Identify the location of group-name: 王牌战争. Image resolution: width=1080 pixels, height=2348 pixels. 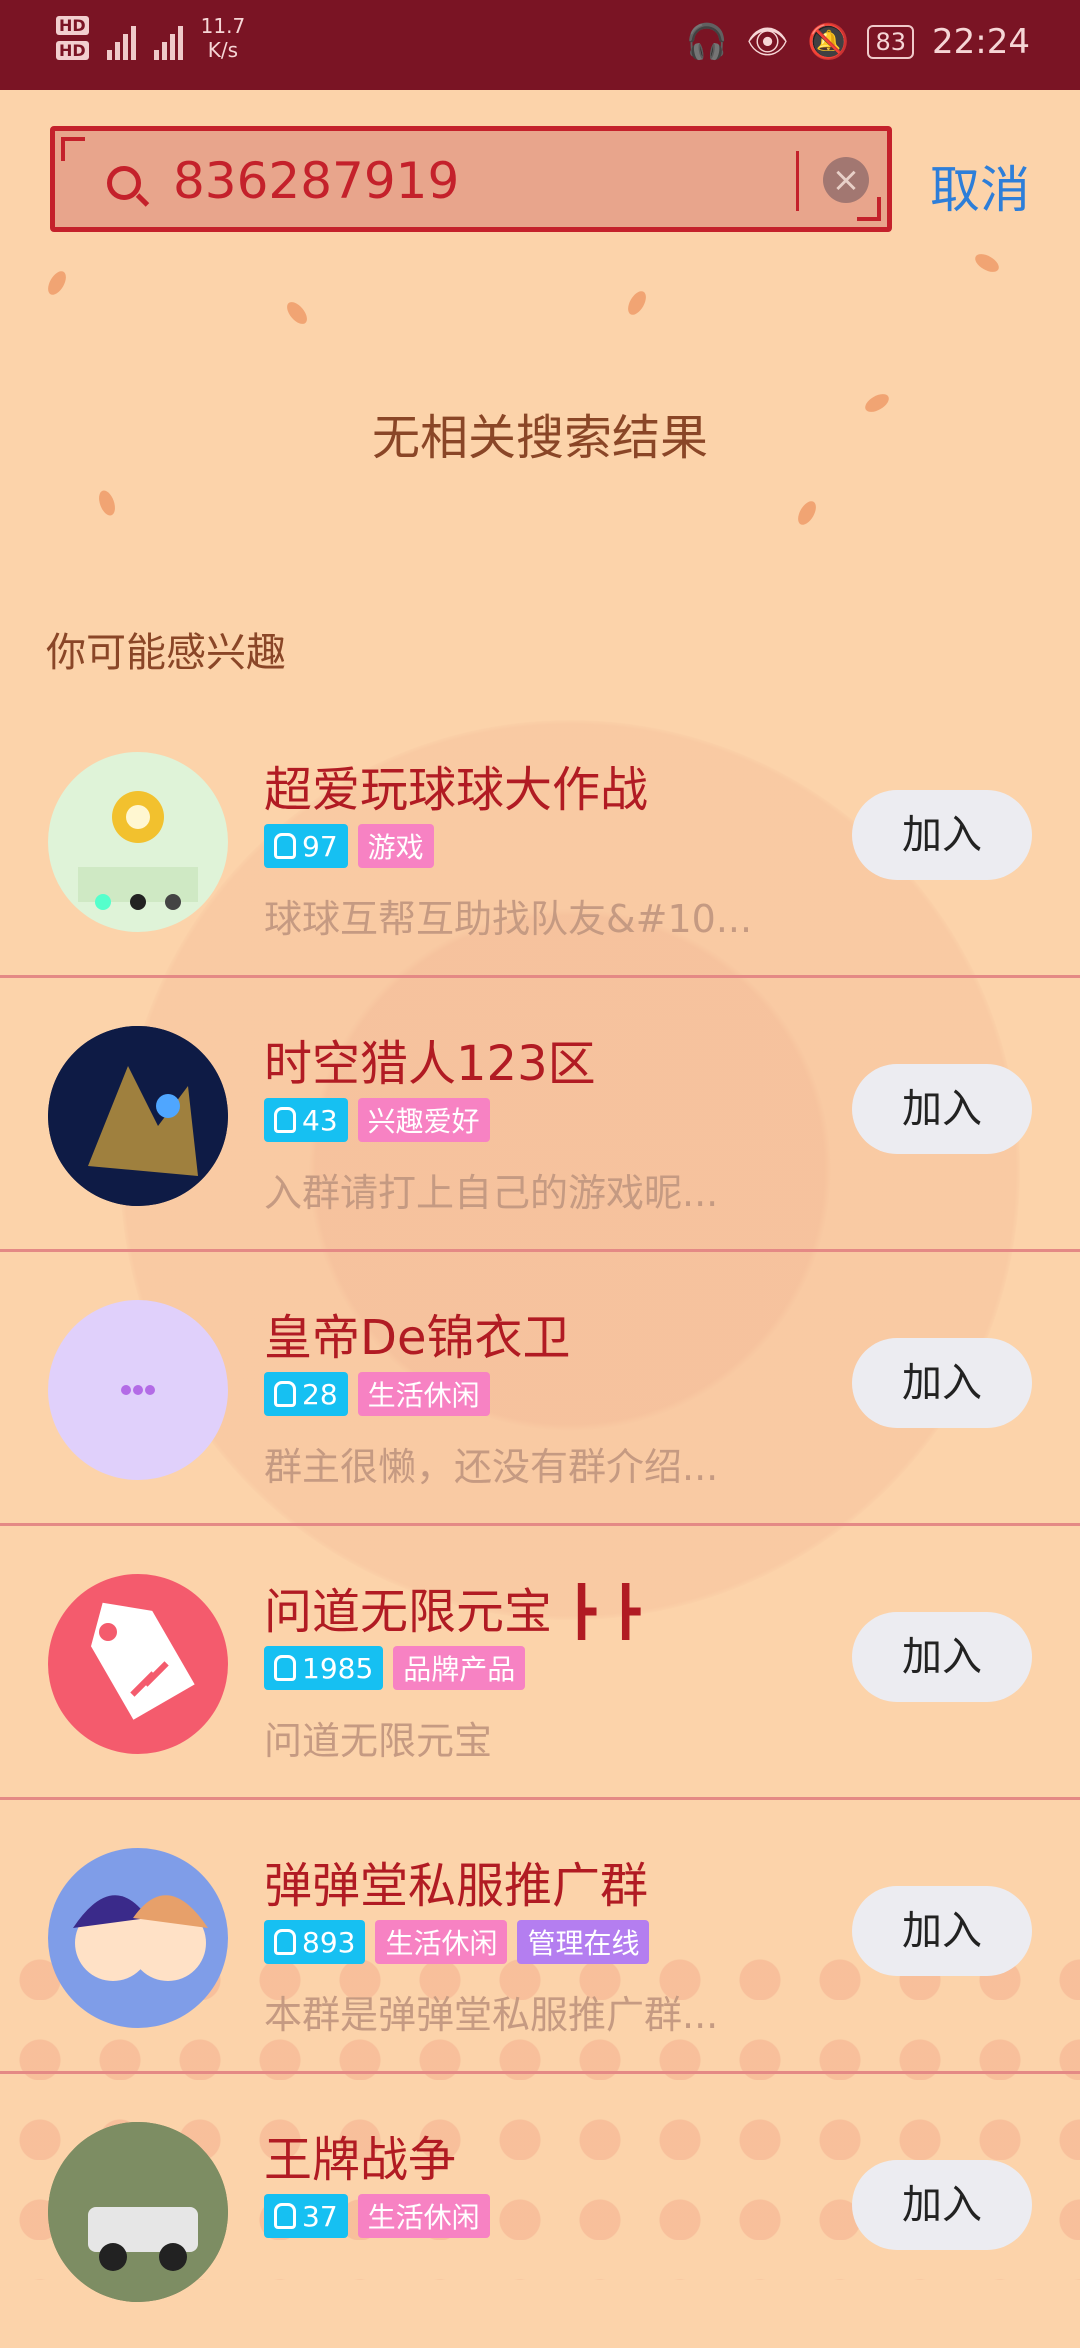
(360, 2160).